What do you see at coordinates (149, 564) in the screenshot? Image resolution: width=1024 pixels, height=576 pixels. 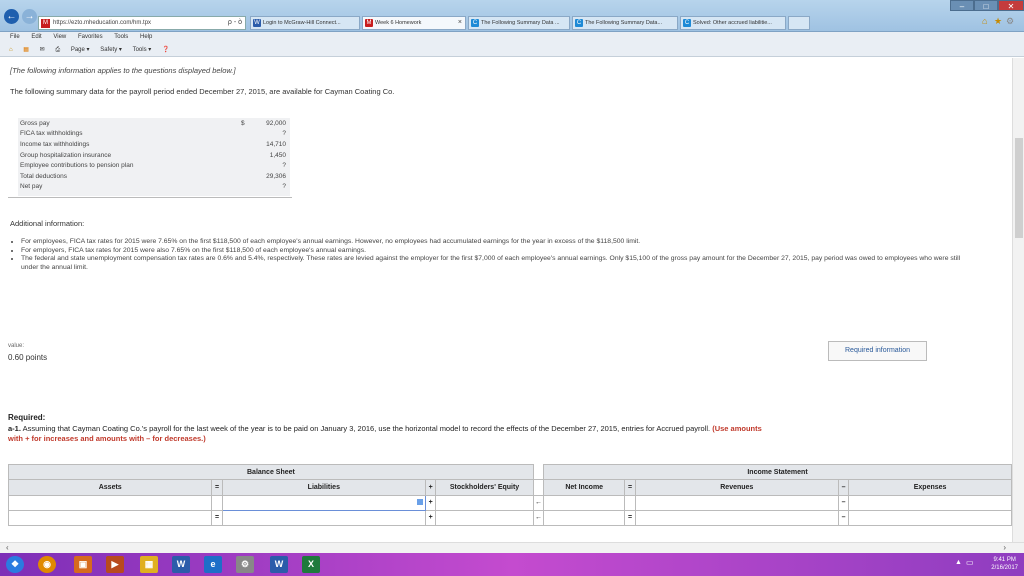 I see `folder-icon: ▦` at bounding box center [149, 564].